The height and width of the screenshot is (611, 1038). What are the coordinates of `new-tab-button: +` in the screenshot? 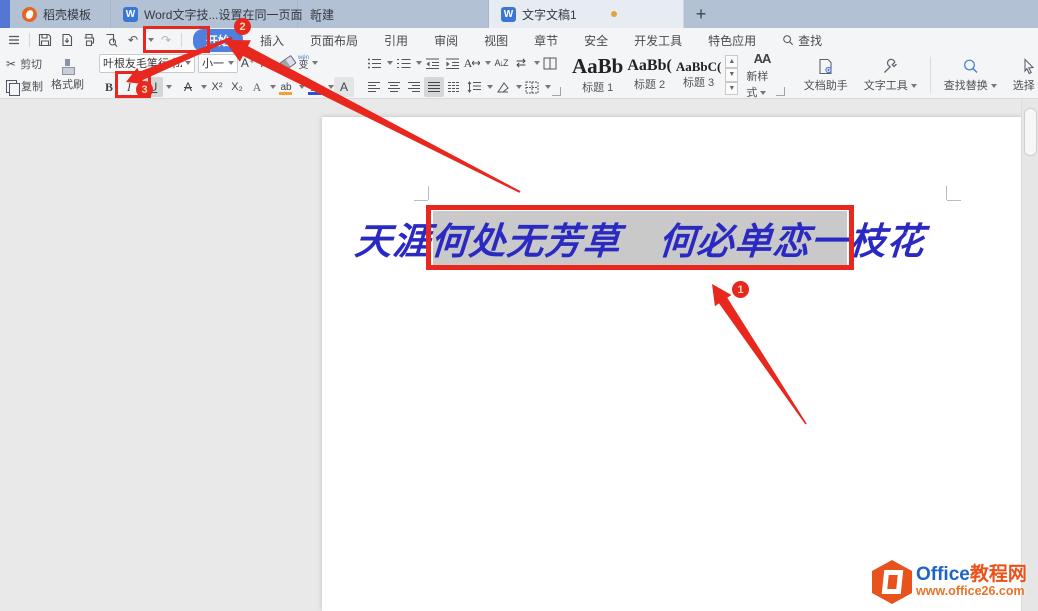 It's located at (701, 14).